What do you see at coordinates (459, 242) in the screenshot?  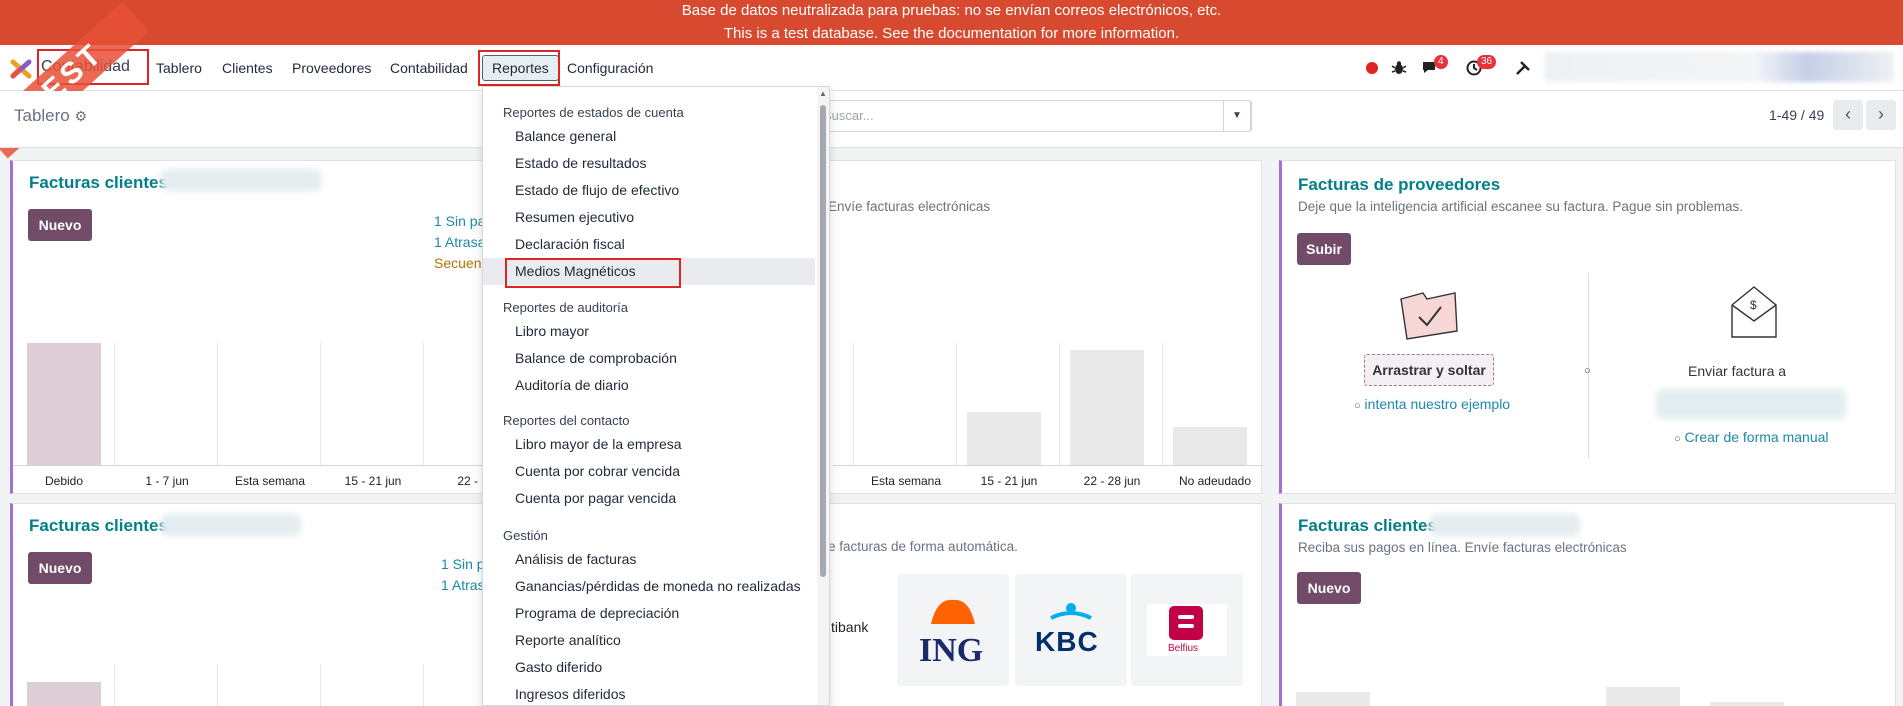 I see `stat-late: 1 Atrasa` at bounding box center [459, 242].